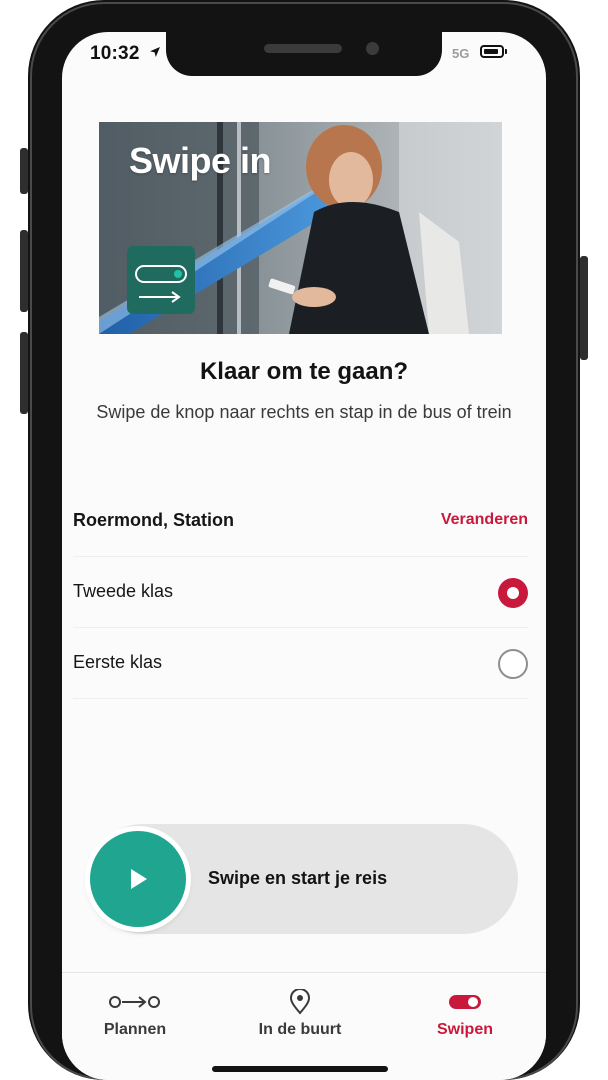 Image resolution: width=608 pixels, height=1080 pixels. I want to click on speaker, so click(303, 48).